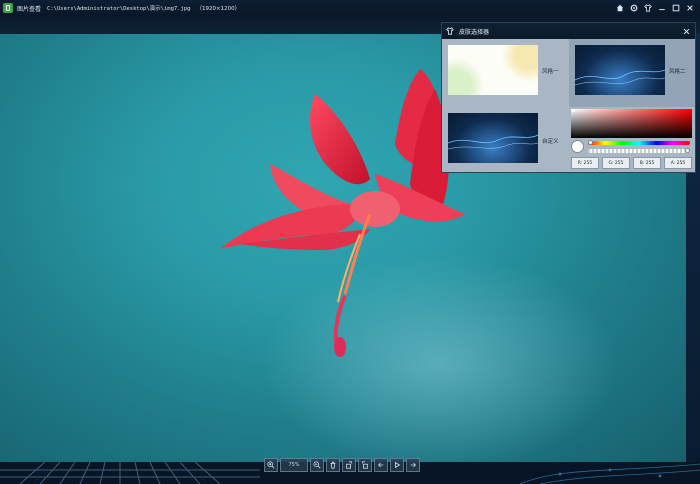 The height and width of the screenshot is (484, 700). What do you see at coordinates (294, 465) in the screenshot?
I see `zoom-level: 75%` at bounding box center [294, 465].